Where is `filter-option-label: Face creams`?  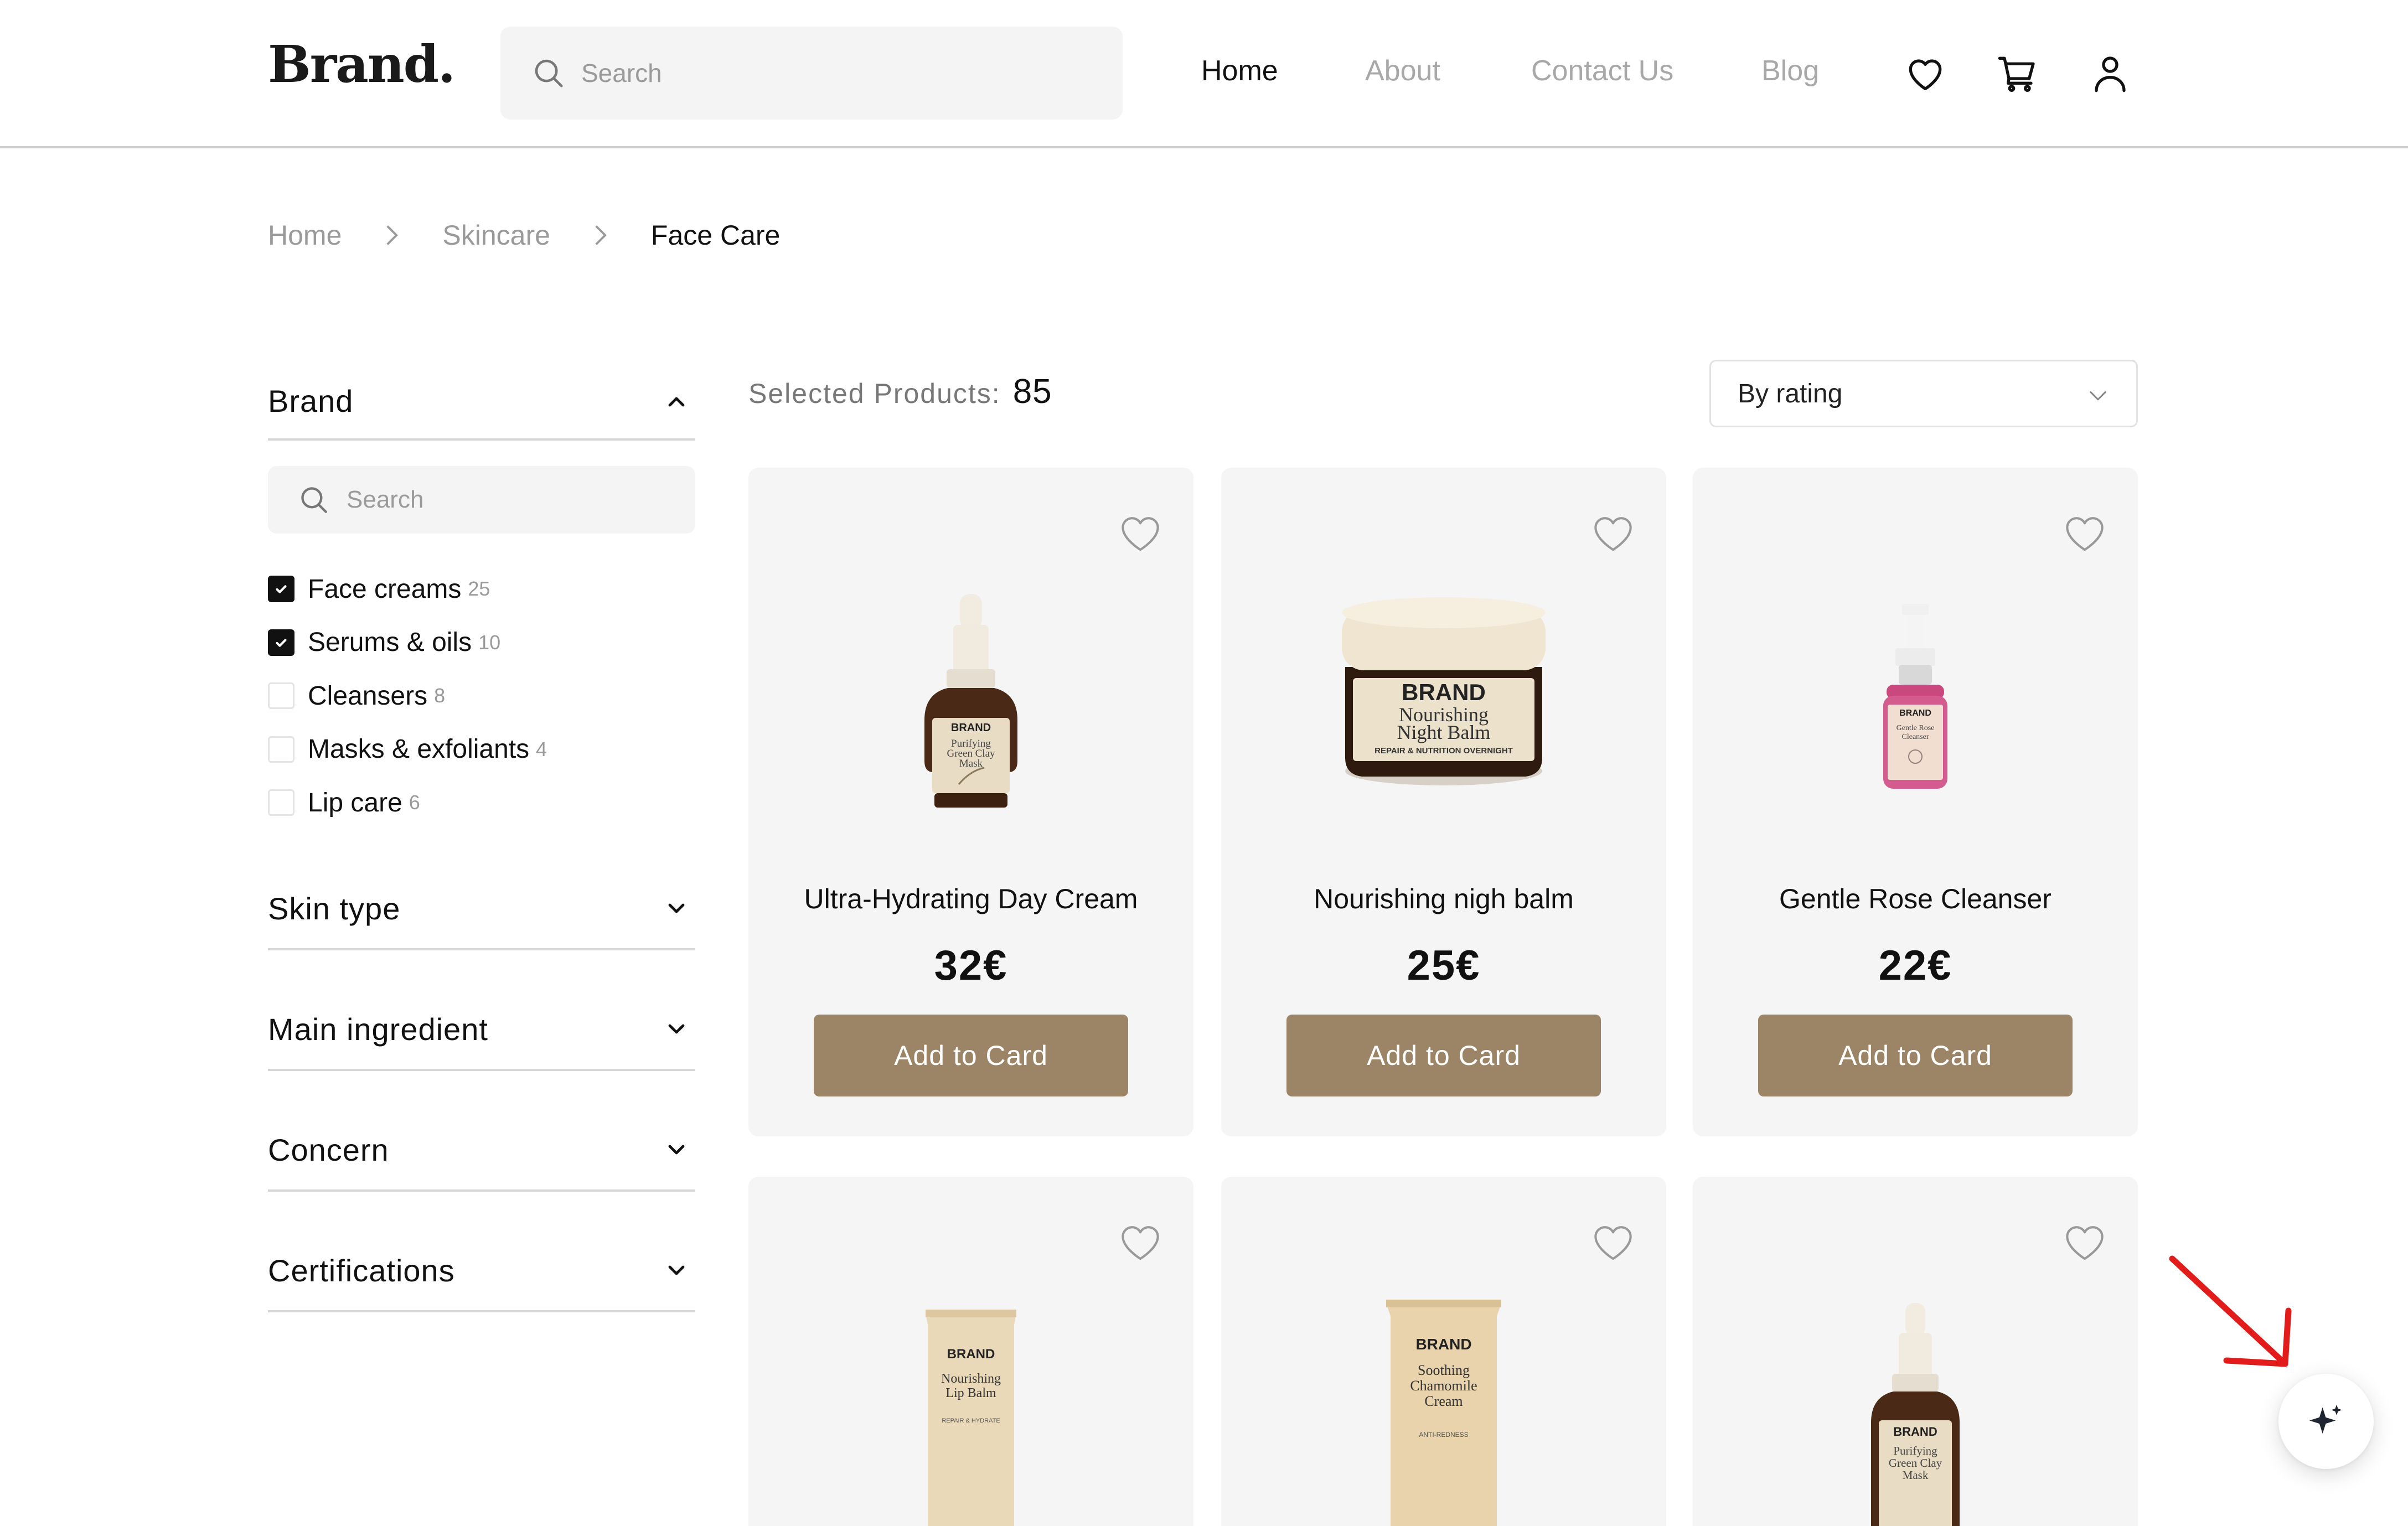
filter-option-label: Face creams is located at coordinates (385, 589).